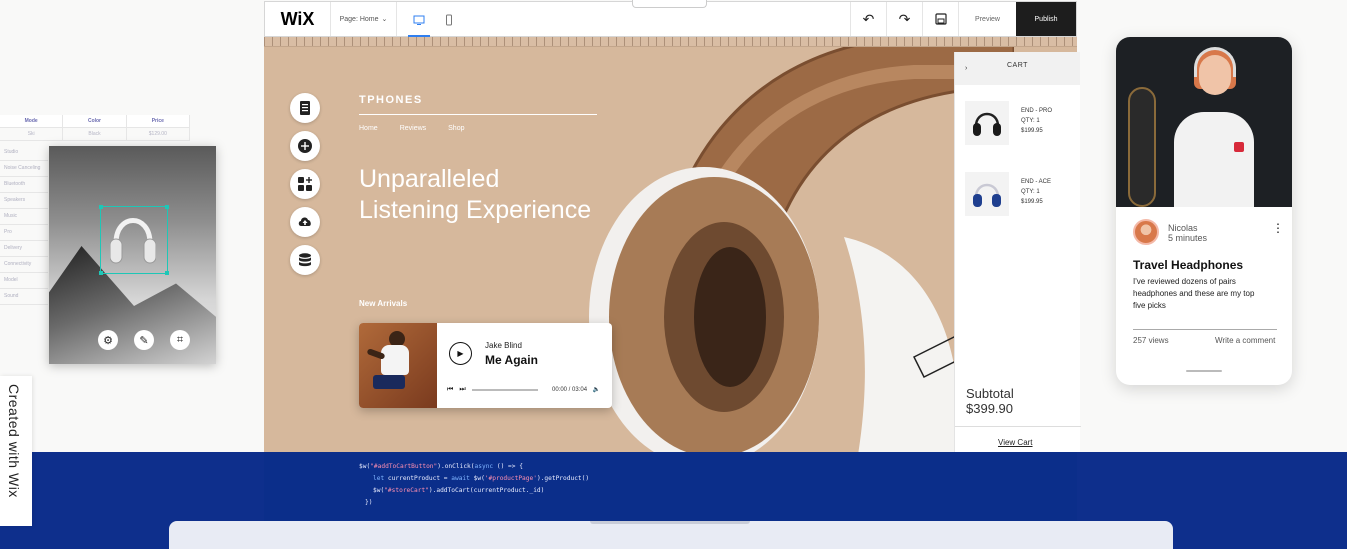 The width and height of the screenshot is (1347, 549). Describe the element at coordinates (670, 42) in the screenshot. I see `ruler` at that location.